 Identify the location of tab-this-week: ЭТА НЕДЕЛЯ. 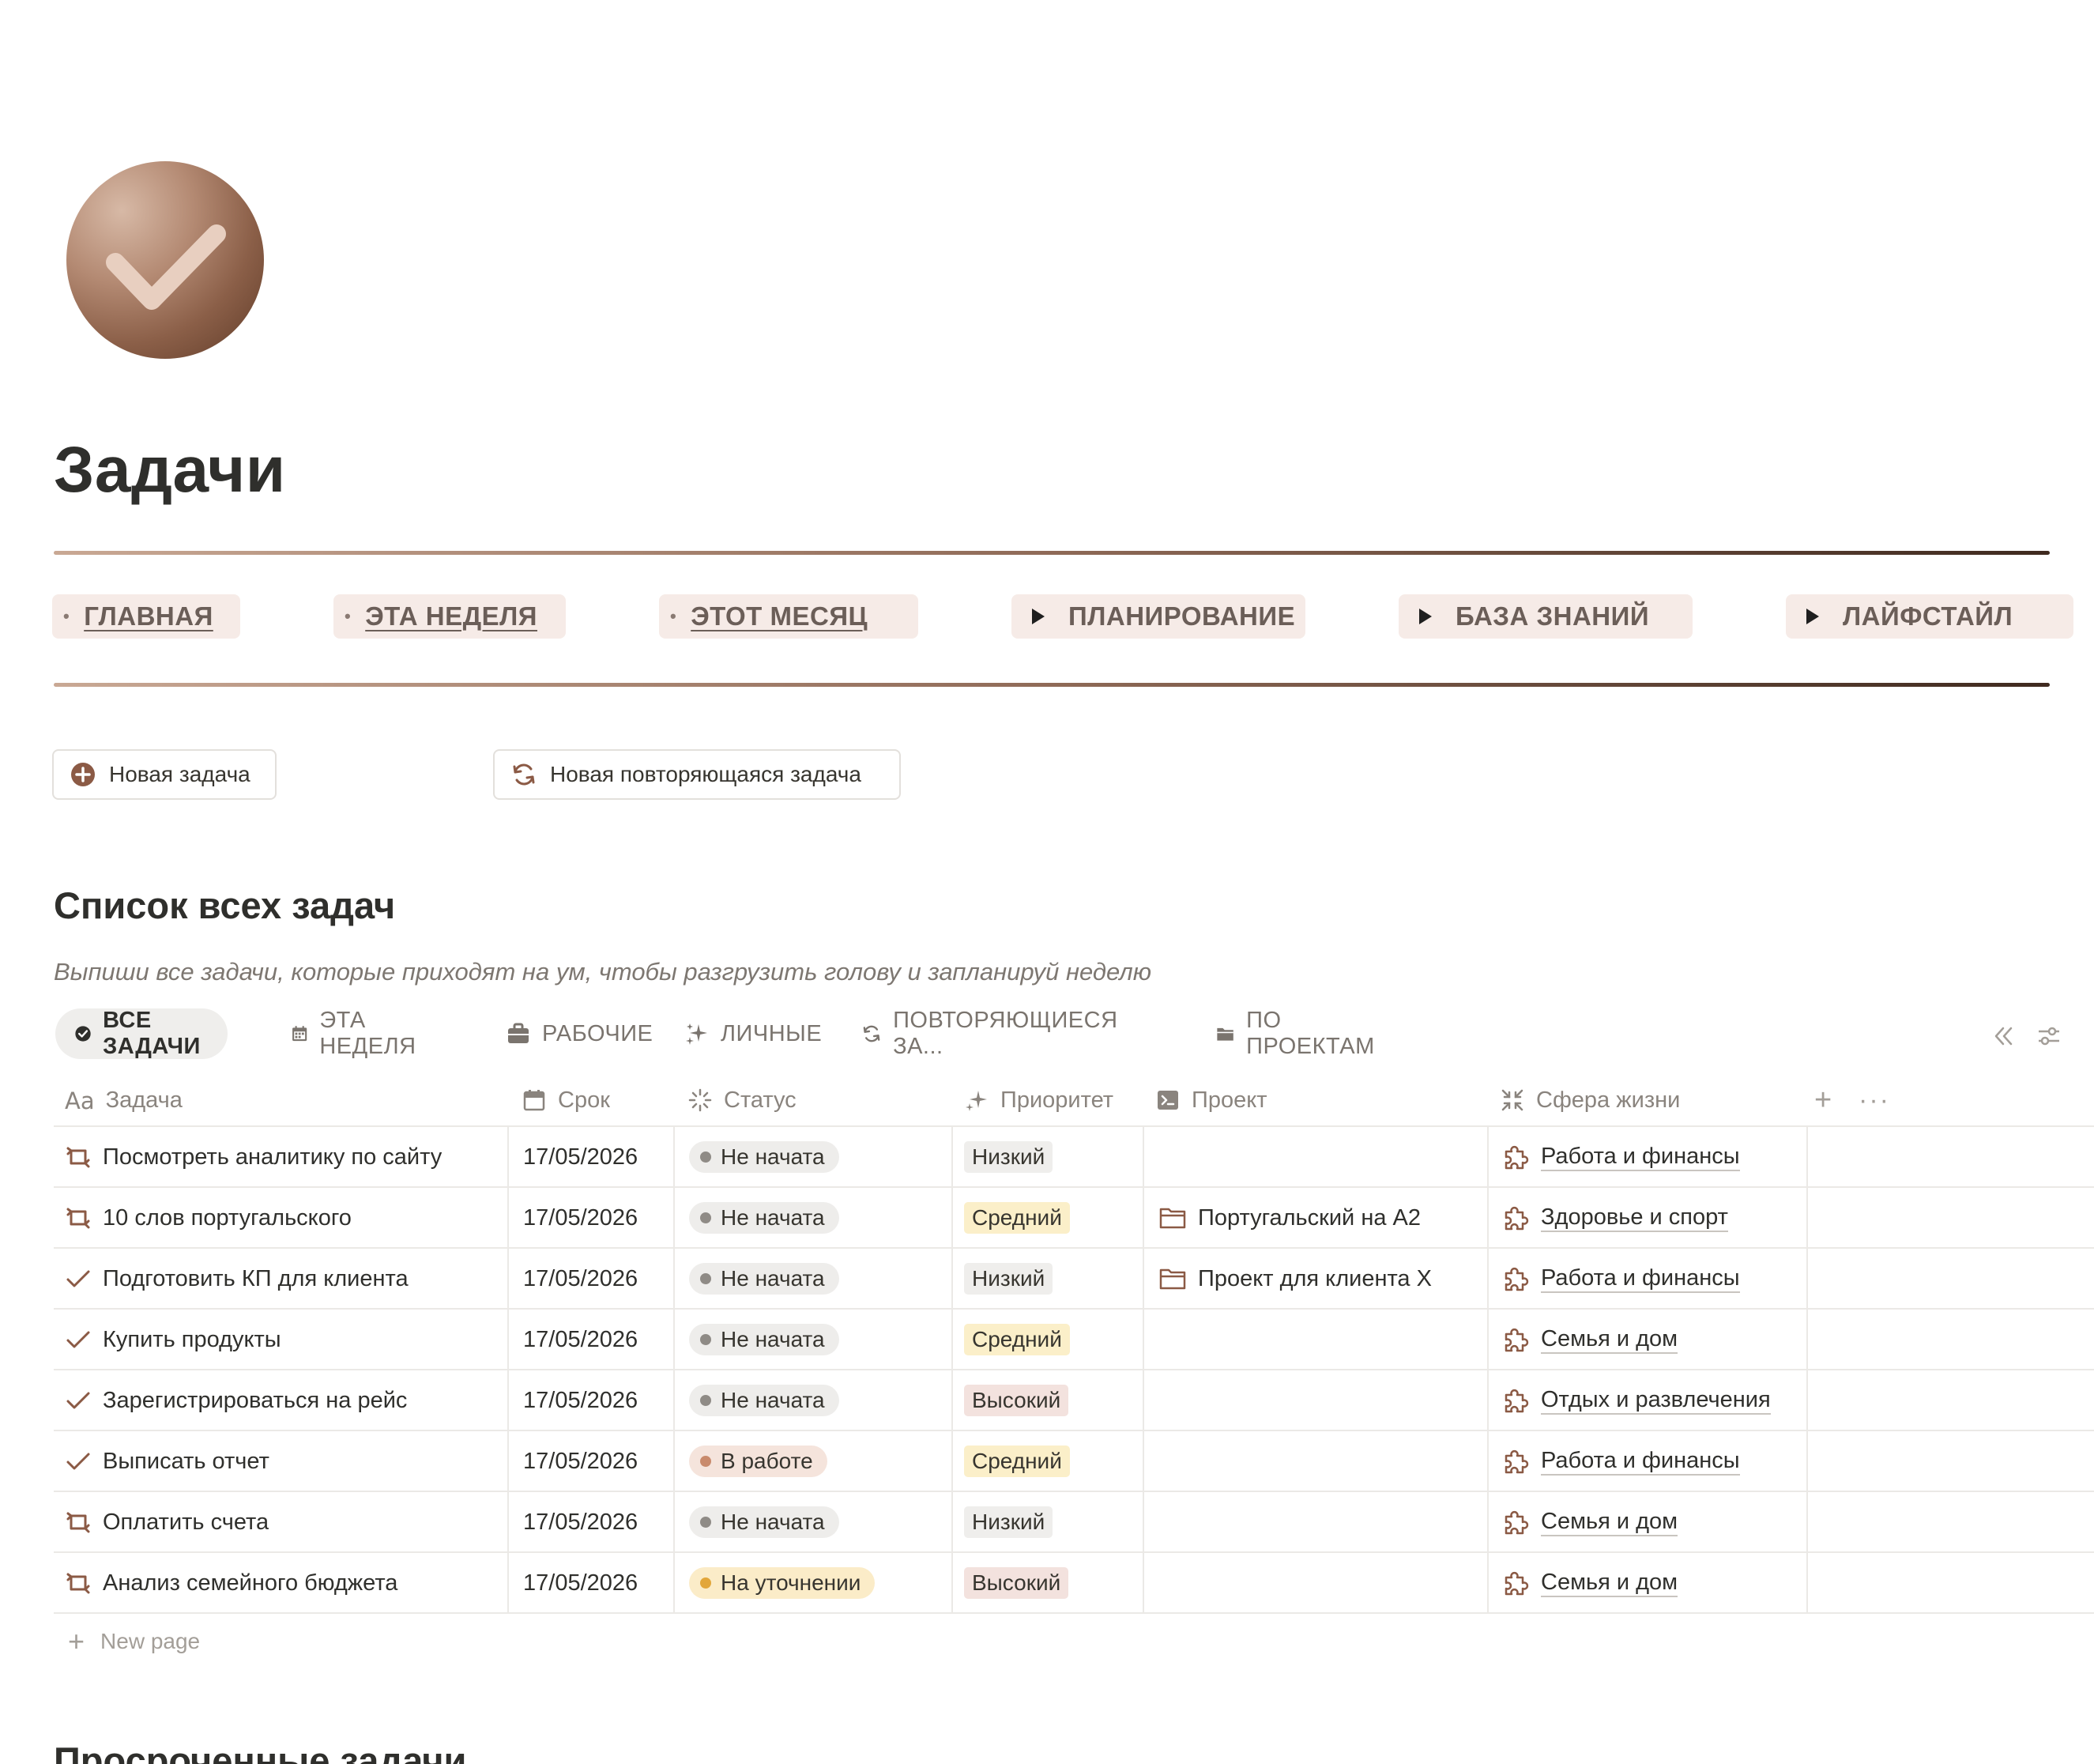
(357, 1033).